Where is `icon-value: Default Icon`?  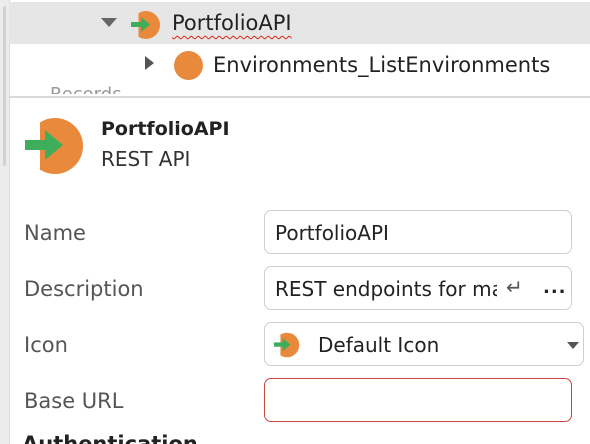 icon-value: Default Icon is located at coordinates (379, 345).